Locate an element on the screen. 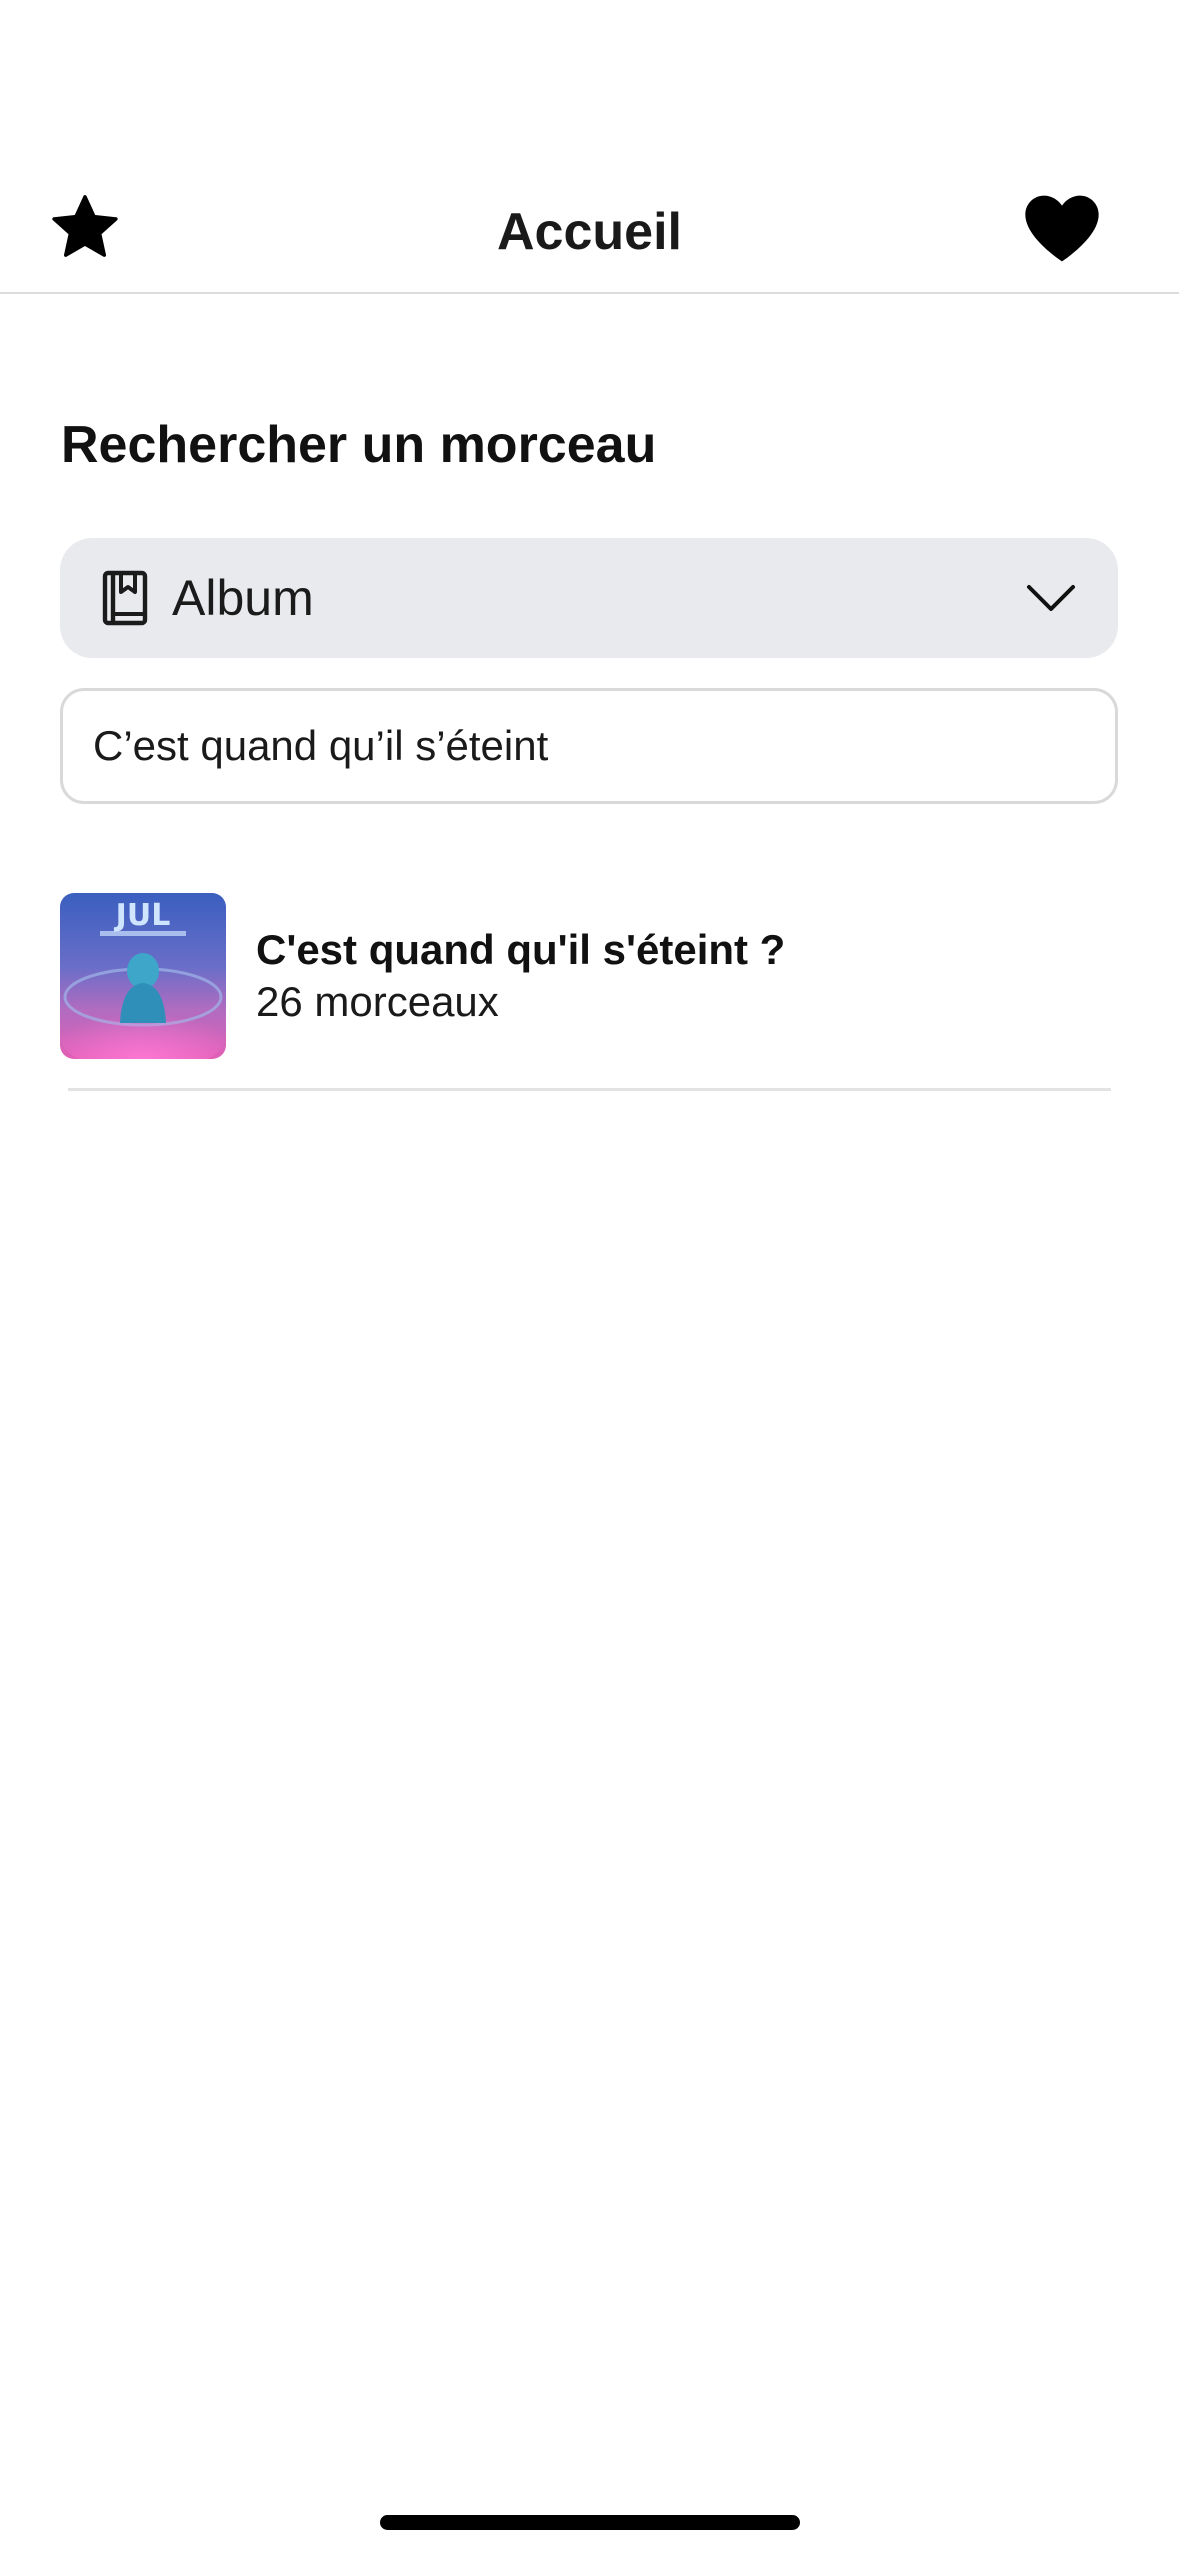 Image resolution: width=1179 pixels, height=2556 pixels. list-divider is located at coordinates (589, 1089).